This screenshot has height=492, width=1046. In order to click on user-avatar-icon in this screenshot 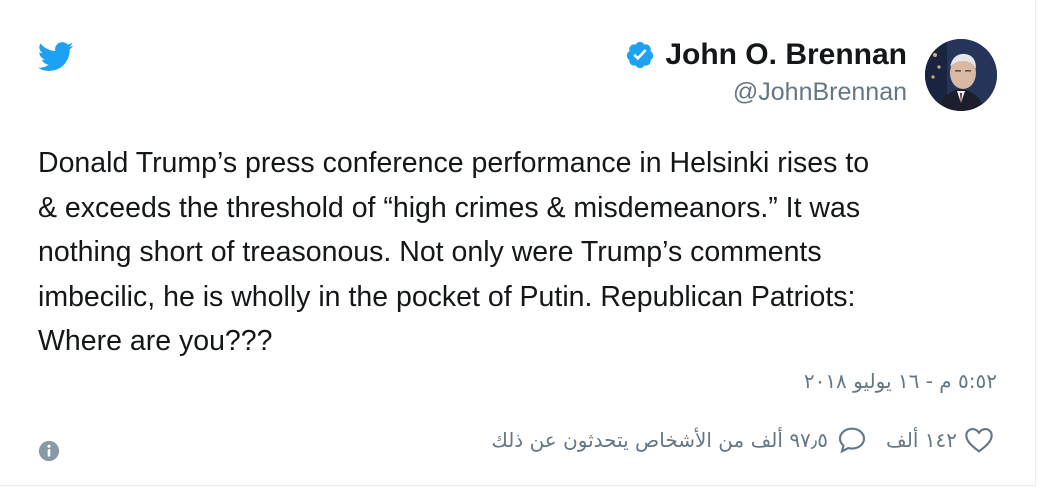, I will do `click(961, 75)`.